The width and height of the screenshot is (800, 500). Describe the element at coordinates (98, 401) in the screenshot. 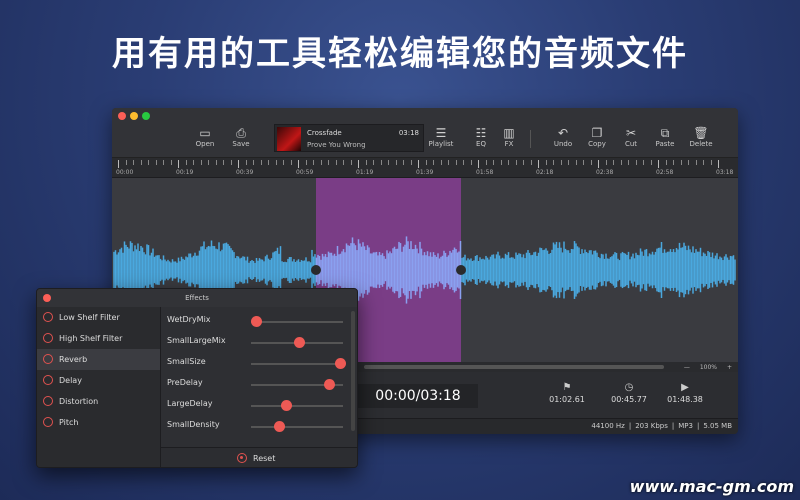

I see `effect-item: Distortion` at that location.